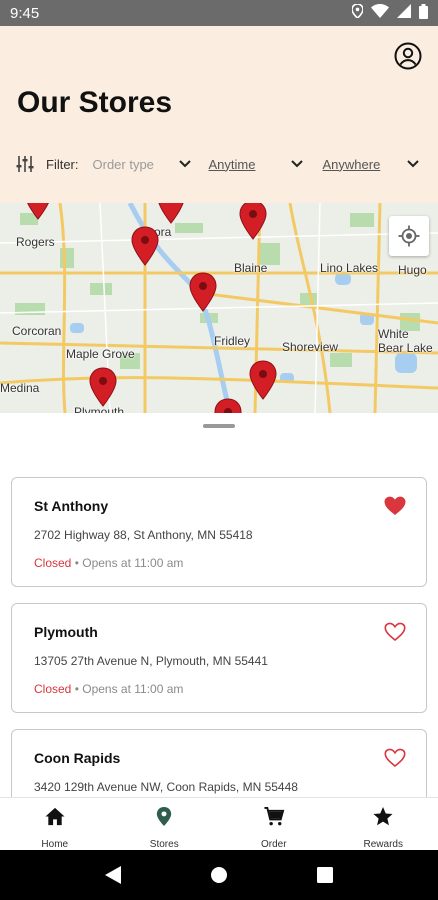 Image resolution: width=438 pixels, height=900 pixels. I want to click on status-time: 9:45, so click(25, 13).